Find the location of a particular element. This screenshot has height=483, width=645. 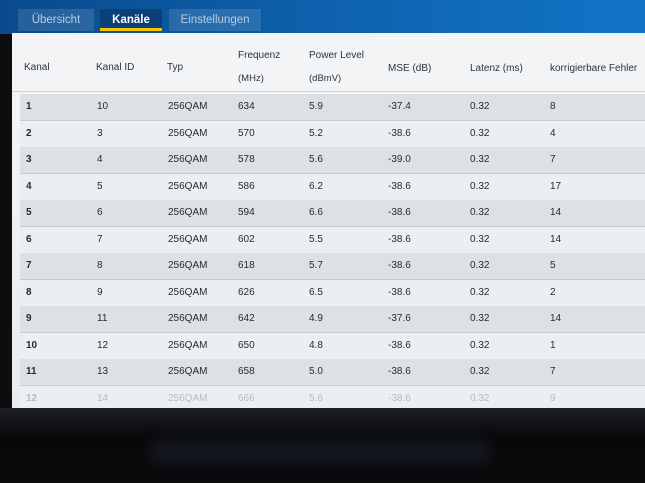

header-kanal: Kanal is located at coordinates (37, 67).